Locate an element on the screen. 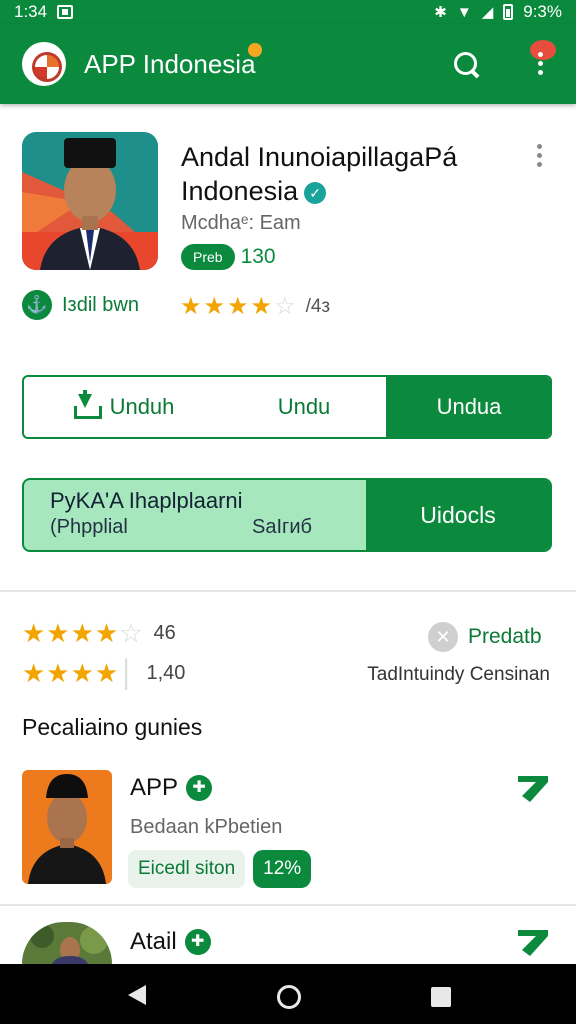  badge-count: 130 is located at coordinates (258, 256).